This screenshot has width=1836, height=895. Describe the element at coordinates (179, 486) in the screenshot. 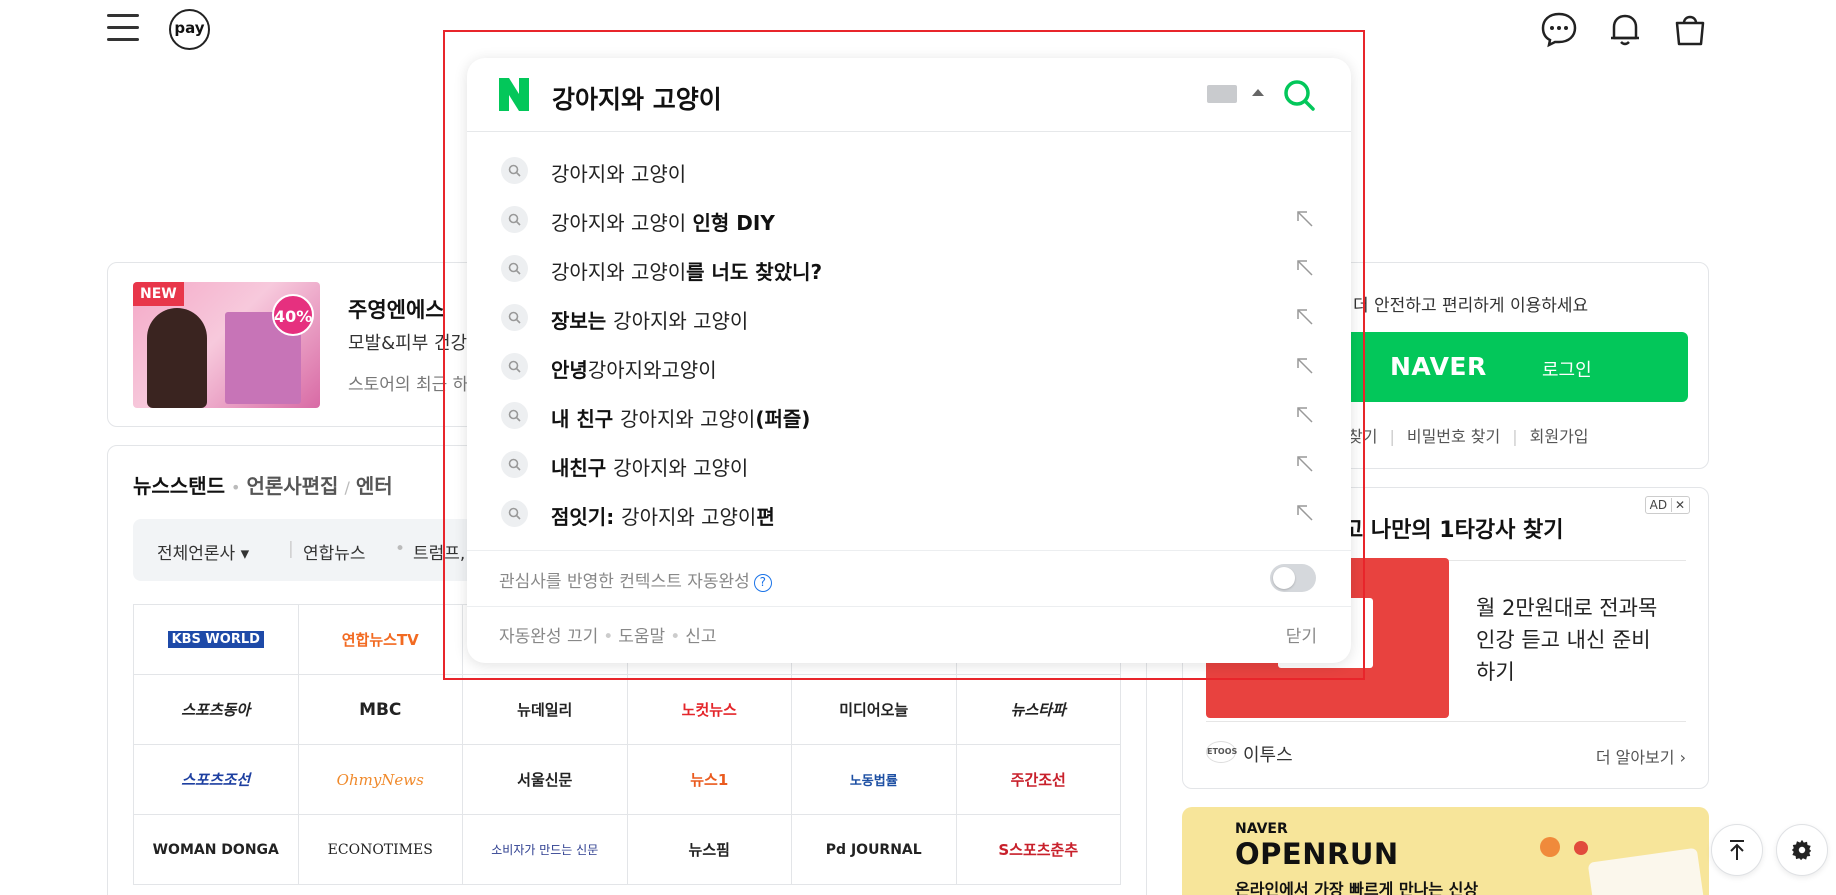

I see `tab-newsstand: 뉴스스탠드` at that location.